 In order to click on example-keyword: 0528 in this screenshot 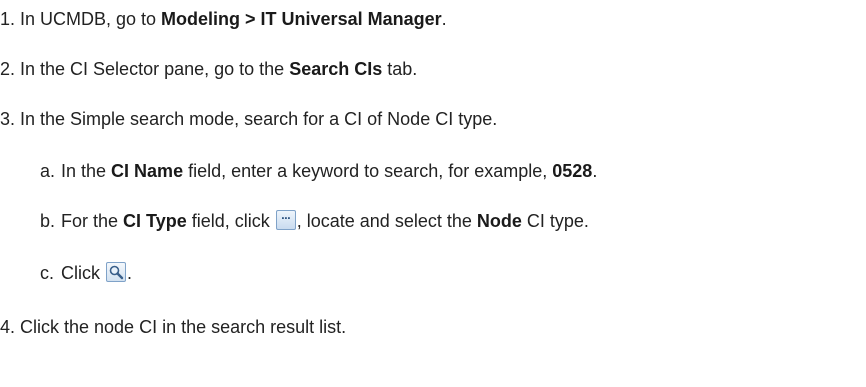, I will do `click(572, 171)`.